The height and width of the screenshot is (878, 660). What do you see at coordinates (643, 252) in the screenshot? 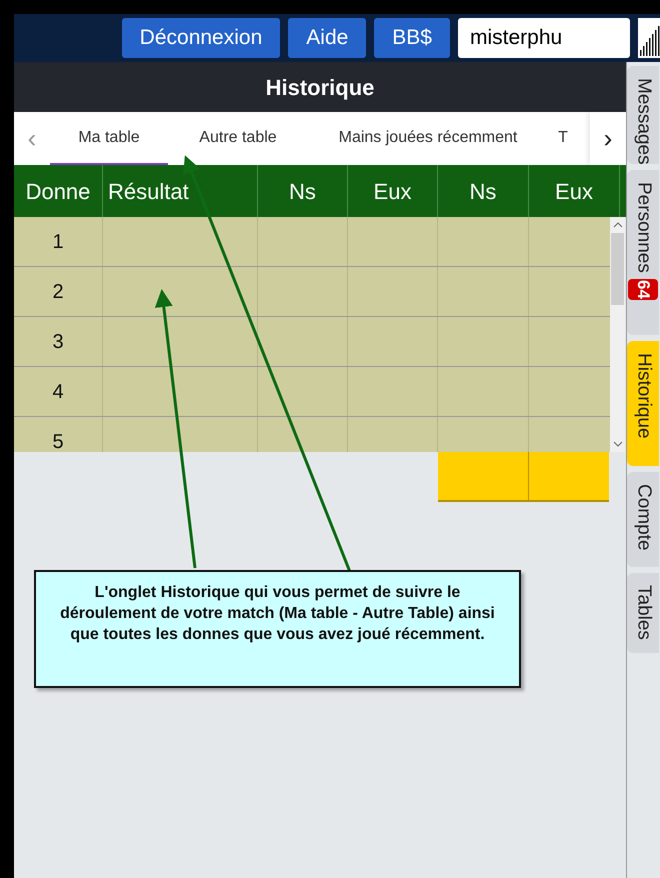
I see `side-tab: Personnes 64` at bounding box center [643, 252].